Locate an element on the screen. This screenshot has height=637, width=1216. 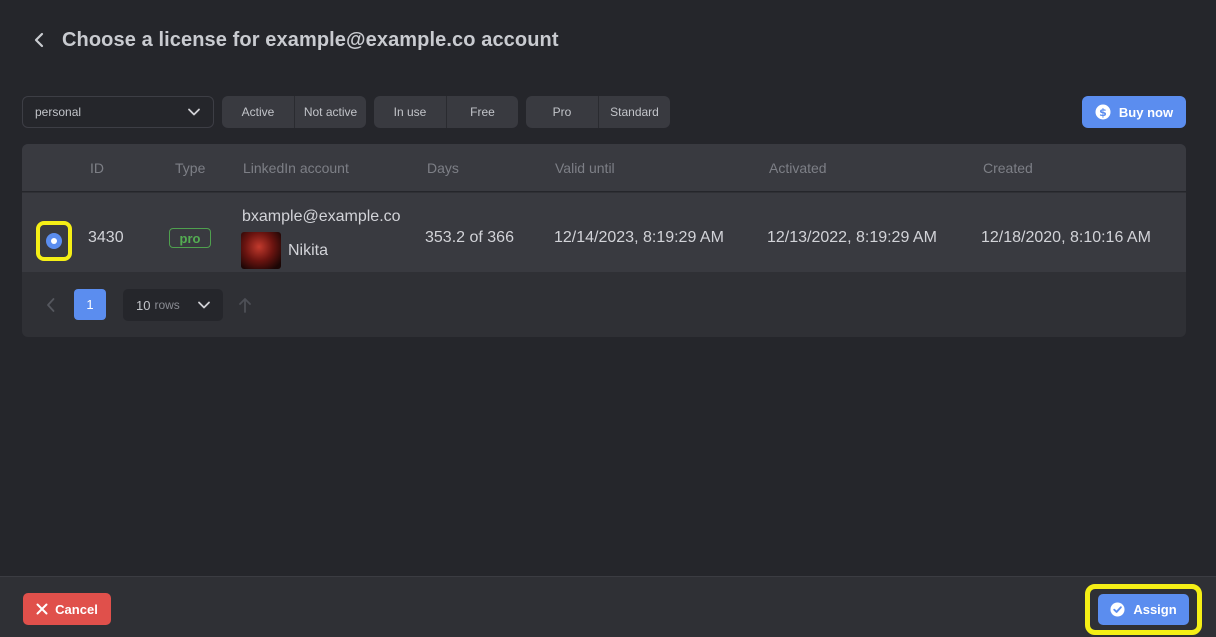
usage-filter-group: In use Free is located at coordinates (446, 112).